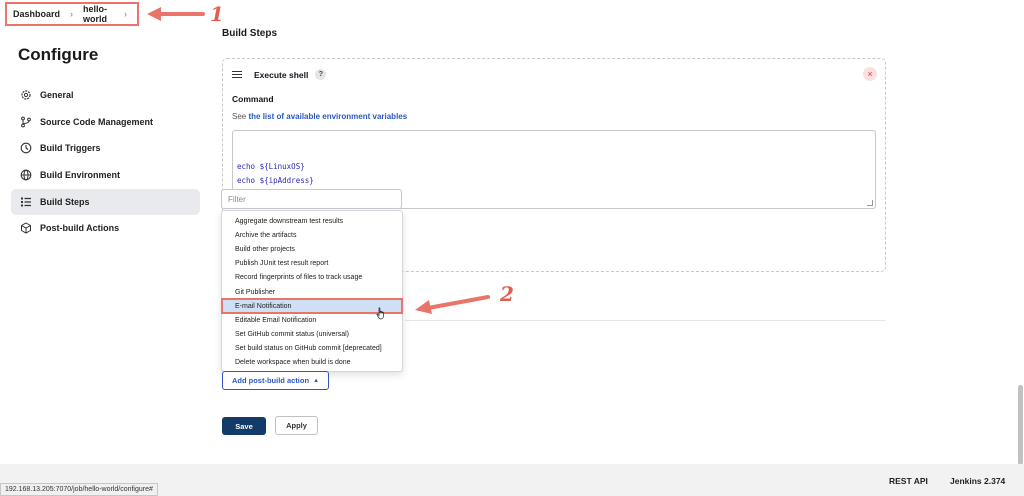  What do you see at coordinates (312, 221) in the screenshot?
I see `menu-item: Aggregate downstream test results` at bounding box center [312, 221].